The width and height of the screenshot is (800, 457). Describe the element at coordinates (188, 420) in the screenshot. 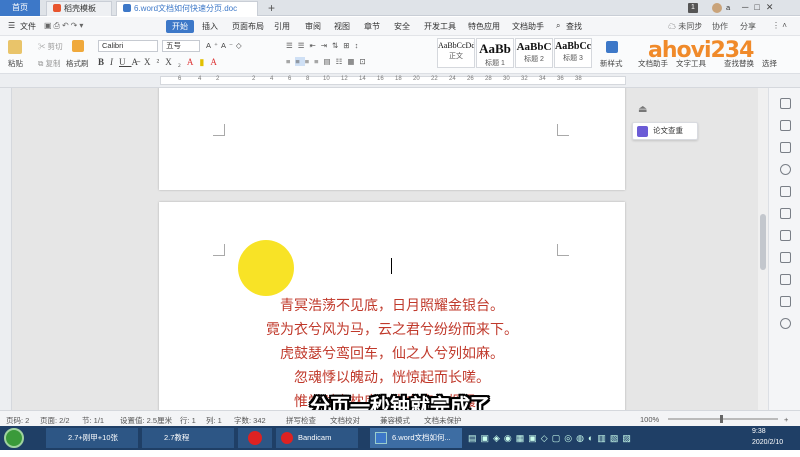

I see `status-row: 行: 1` at that location.